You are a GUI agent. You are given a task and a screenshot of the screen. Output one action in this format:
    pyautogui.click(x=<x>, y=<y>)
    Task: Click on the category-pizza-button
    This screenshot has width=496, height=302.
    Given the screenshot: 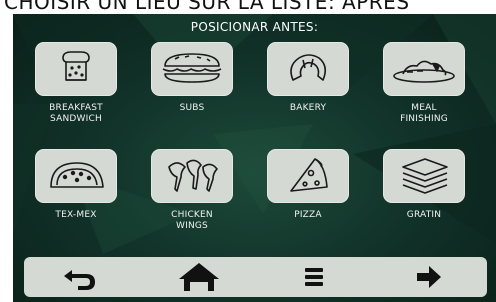 What is the action you would take?
    pyautogui.click(x=308, y=176)
    